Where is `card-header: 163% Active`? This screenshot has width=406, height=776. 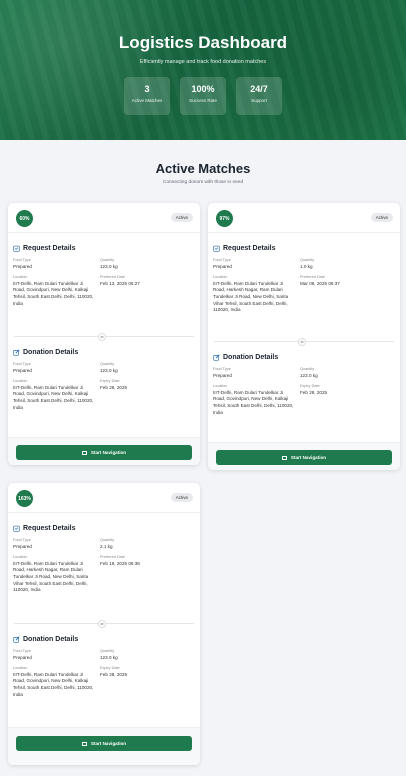 card-header: 163% Active is located at coordinates (104, 498).